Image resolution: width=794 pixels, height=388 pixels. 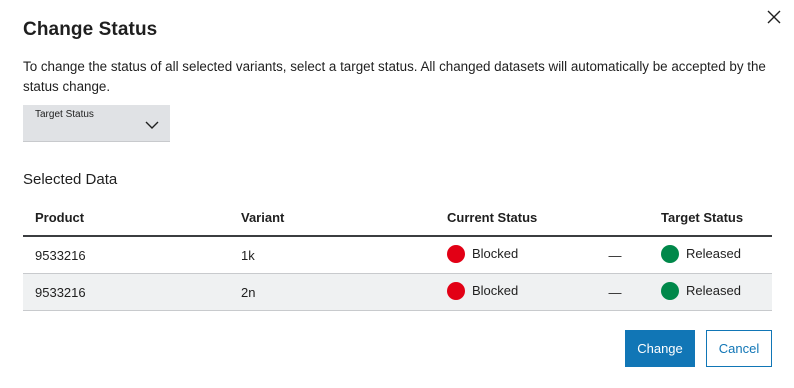 What do you see at coordinates (508, 218) in the screenshot?
I see `column-header-current-status: Current Status` at bounding box center [508, 218].